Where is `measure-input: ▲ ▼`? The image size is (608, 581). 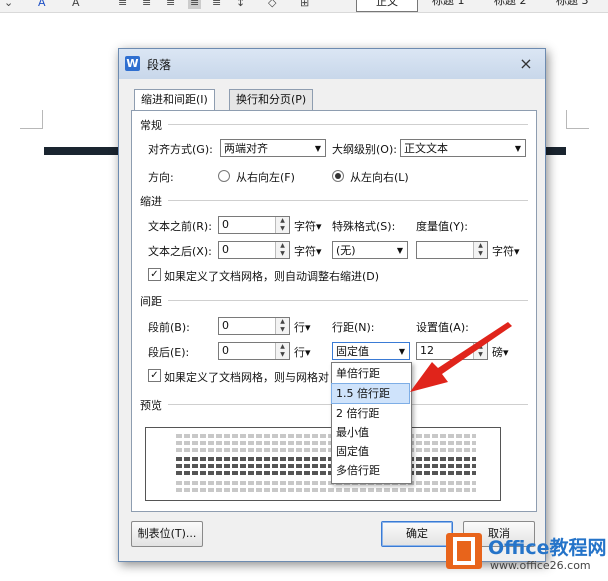
measure-input: ▲ ▼ is located at coordinates (452, 250).